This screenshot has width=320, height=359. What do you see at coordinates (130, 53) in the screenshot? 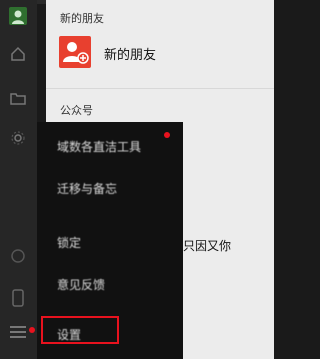
I see `new-friends-item-label: 新的朋友` at bounding box center [130, 53].